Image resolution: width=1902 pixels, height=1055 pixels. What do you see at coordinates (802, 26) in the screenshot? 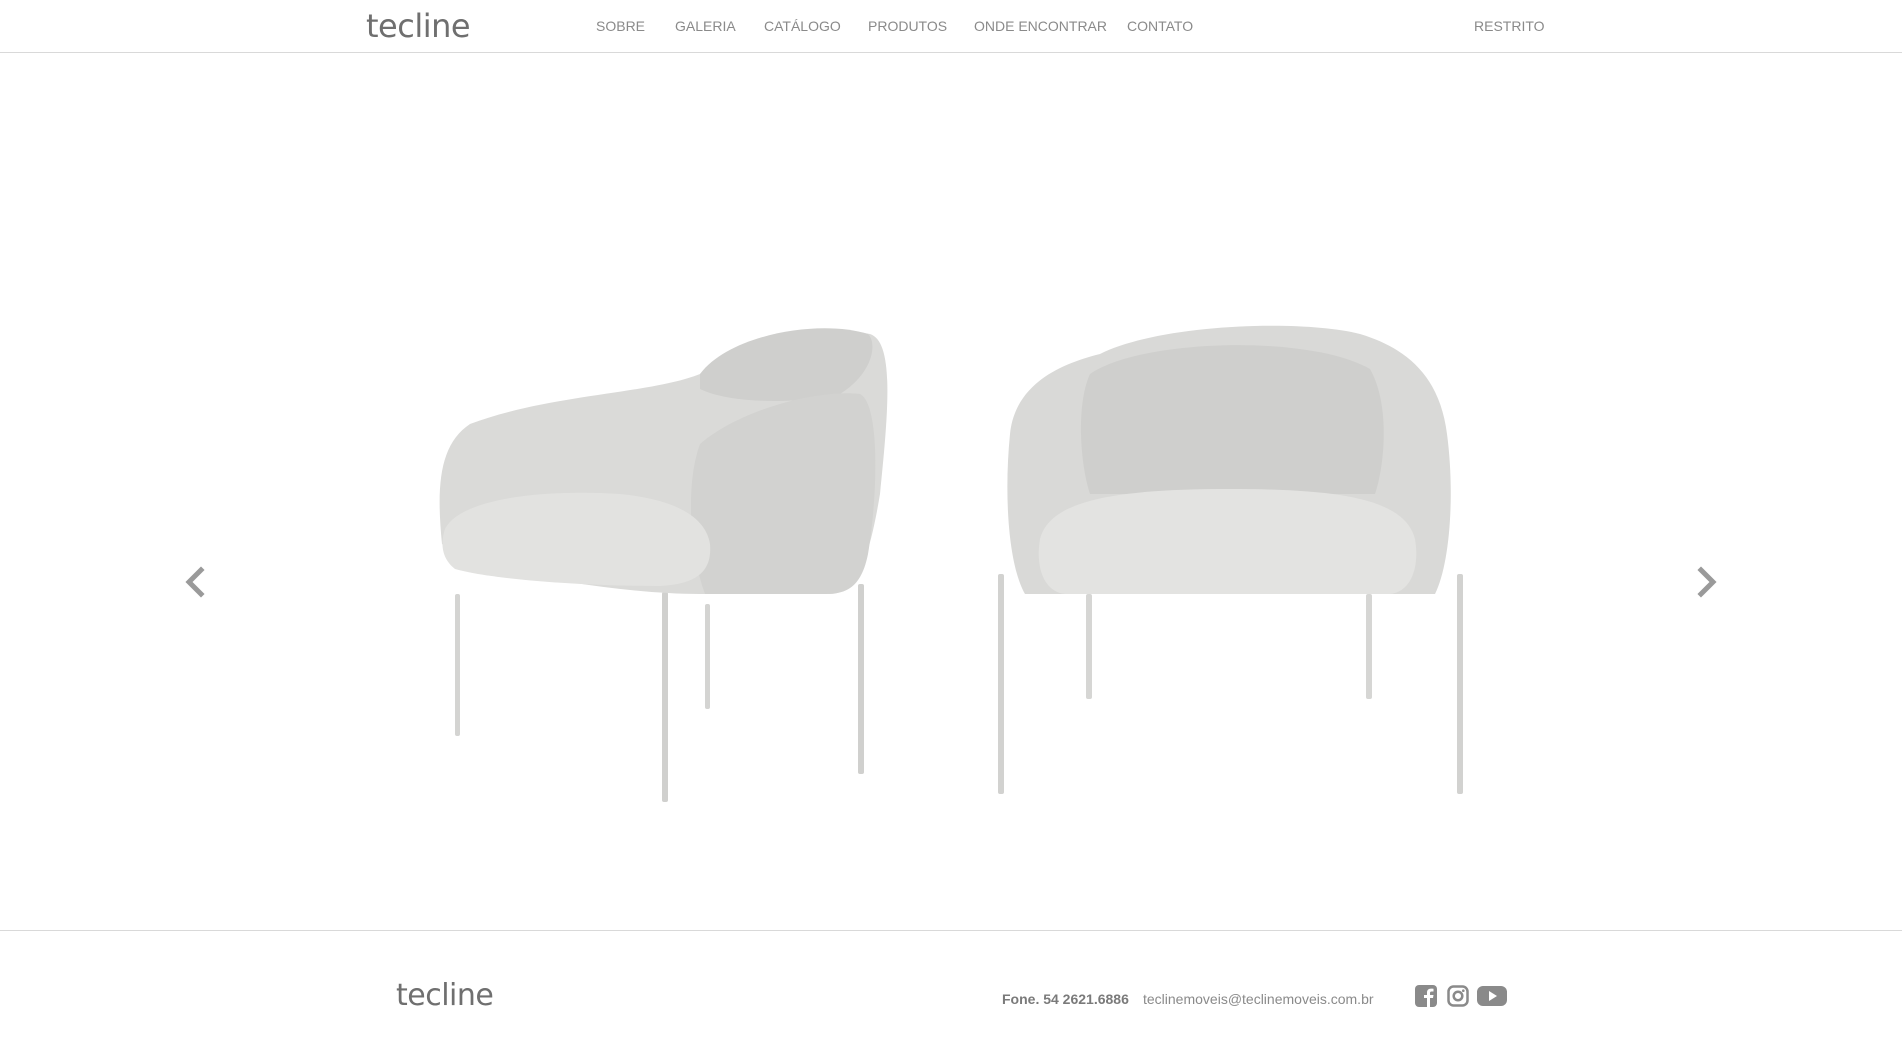
I see `nav-catalogo: CATÁLOGO` at bounding box center [802, 26].